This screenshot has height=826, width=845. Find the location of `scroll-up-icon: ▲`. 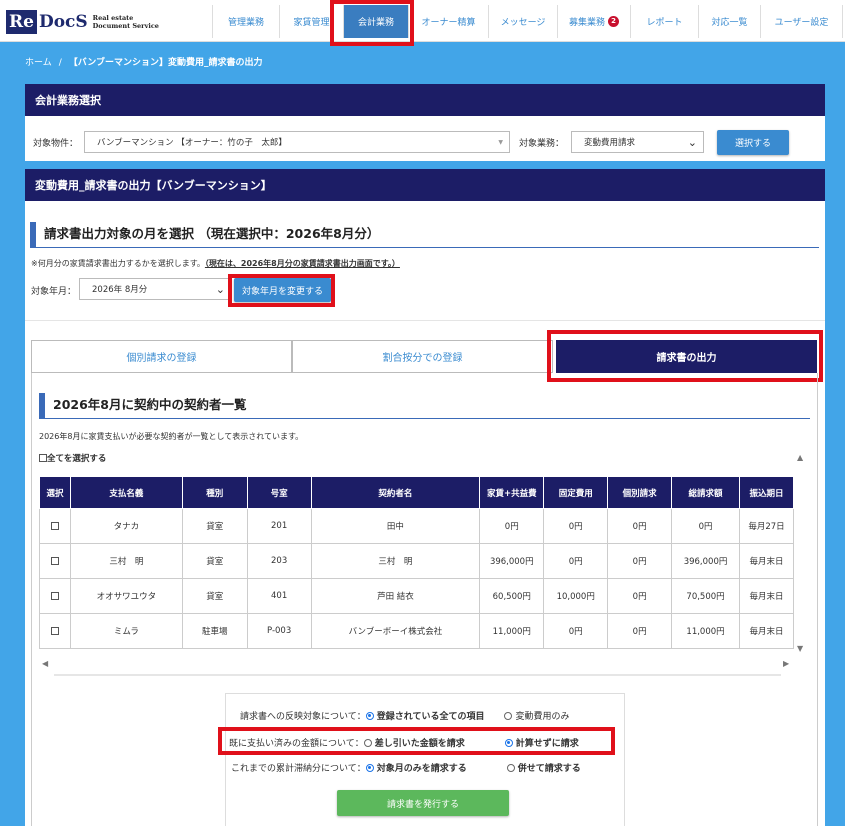

scroll-up-icon: ▲ is located at coordinates (800, 457).